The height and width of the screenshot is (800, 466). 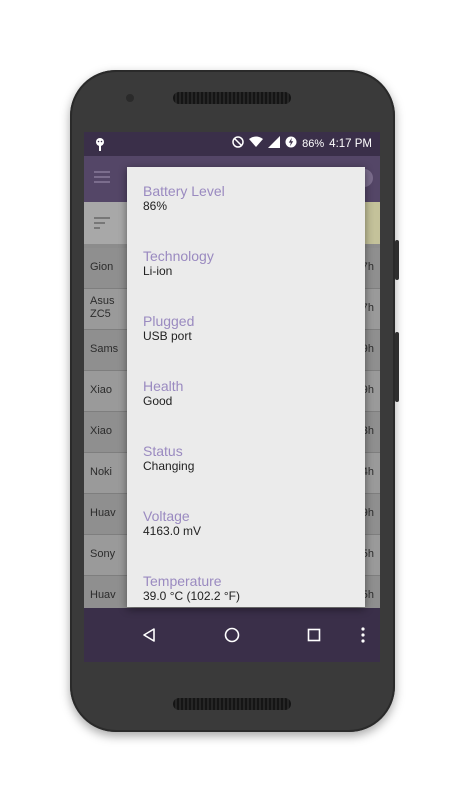 What do you see at coordinates (313, 143) in the screenshot?
I see `battery-percent: 86%` at bounding box center [313, 143].